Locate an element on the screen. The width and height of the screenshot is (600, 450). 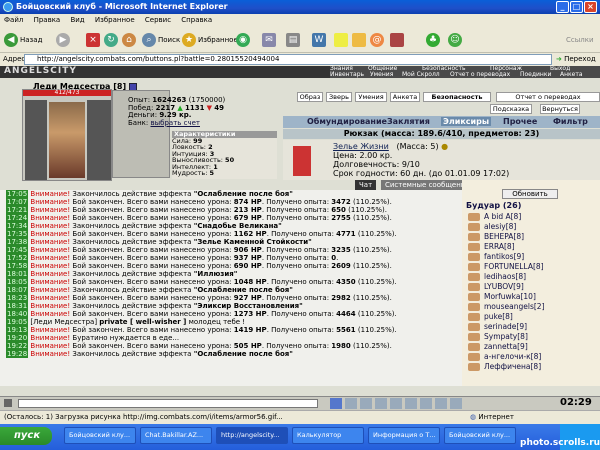
menu-file: Файл is located at coordinates (13, 20).